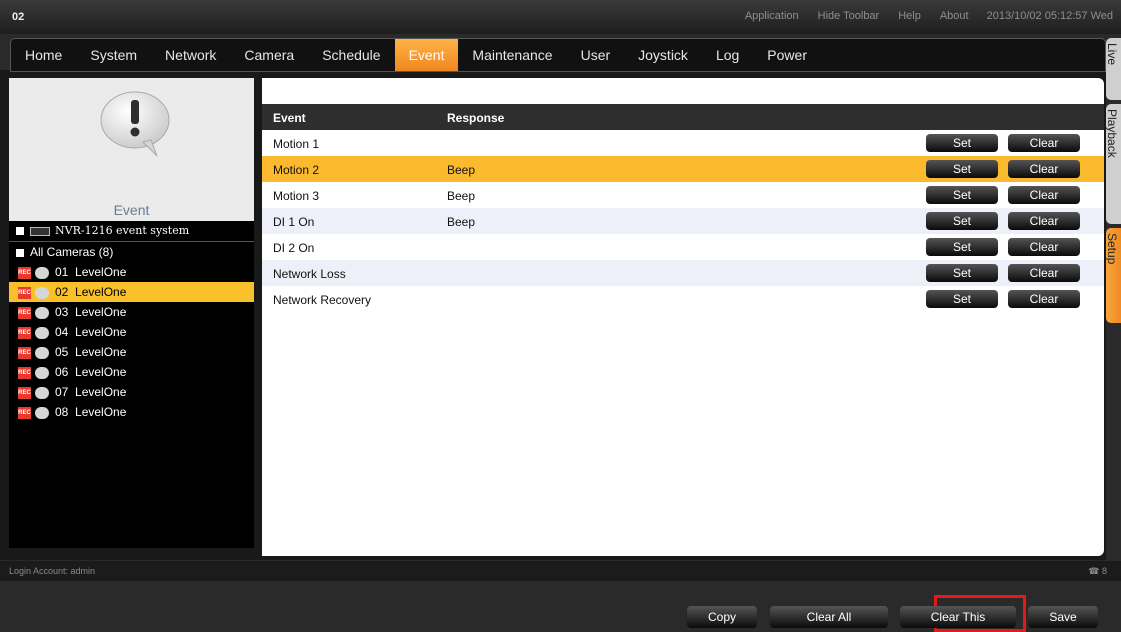 Image resolution: width=1121 pixels, height=632 pixels. Describe the element at coordinates (296, 196) in the screenshot. I see `event-name: Motion 3` at that location.